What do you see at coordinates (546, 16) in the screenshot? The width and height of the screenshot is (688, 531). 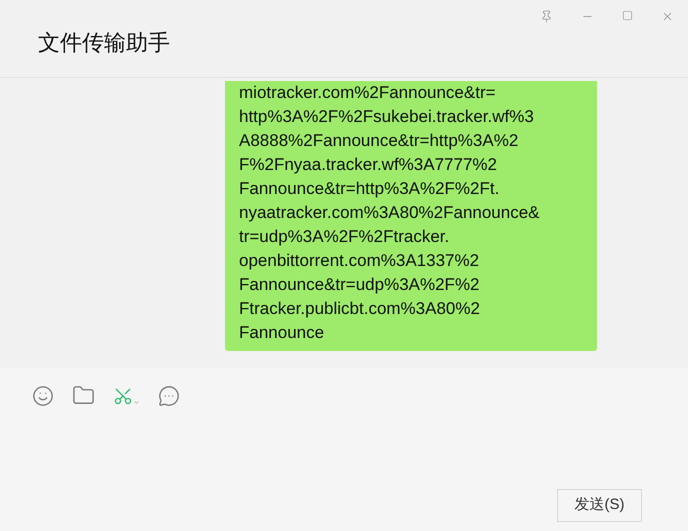 I see `pin-icon` at bounding box center [546, 16].